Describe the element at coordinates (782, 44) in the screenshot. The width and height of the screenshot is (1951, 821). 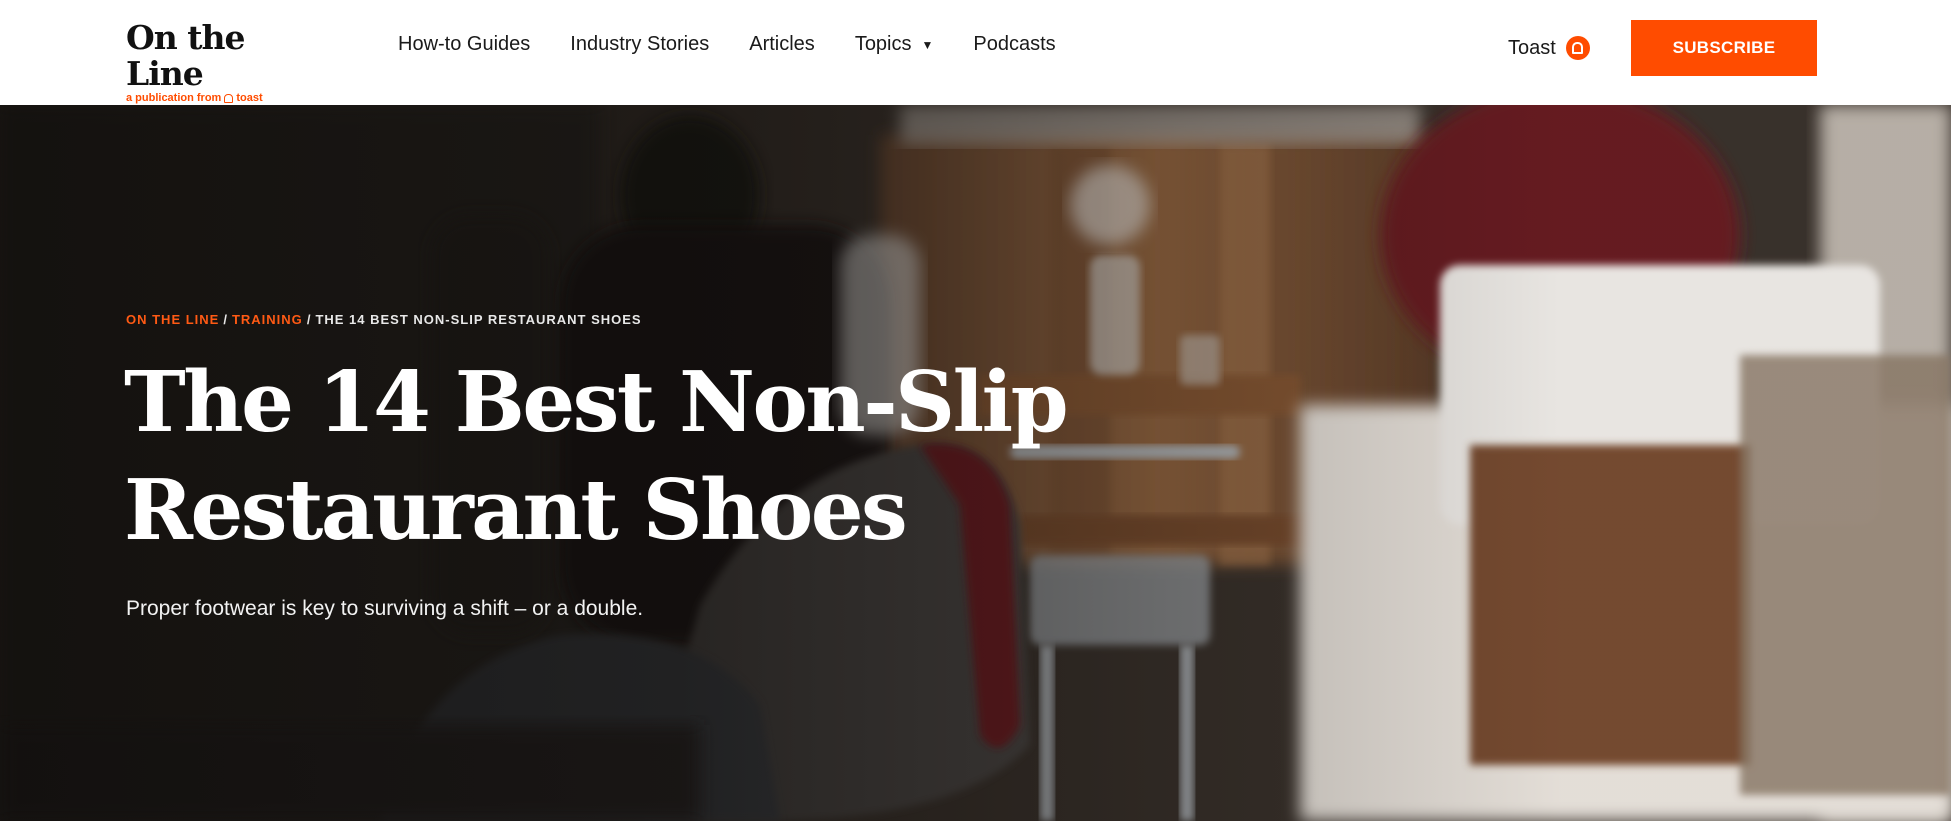
I see `nav-articles: Articles` at that location.